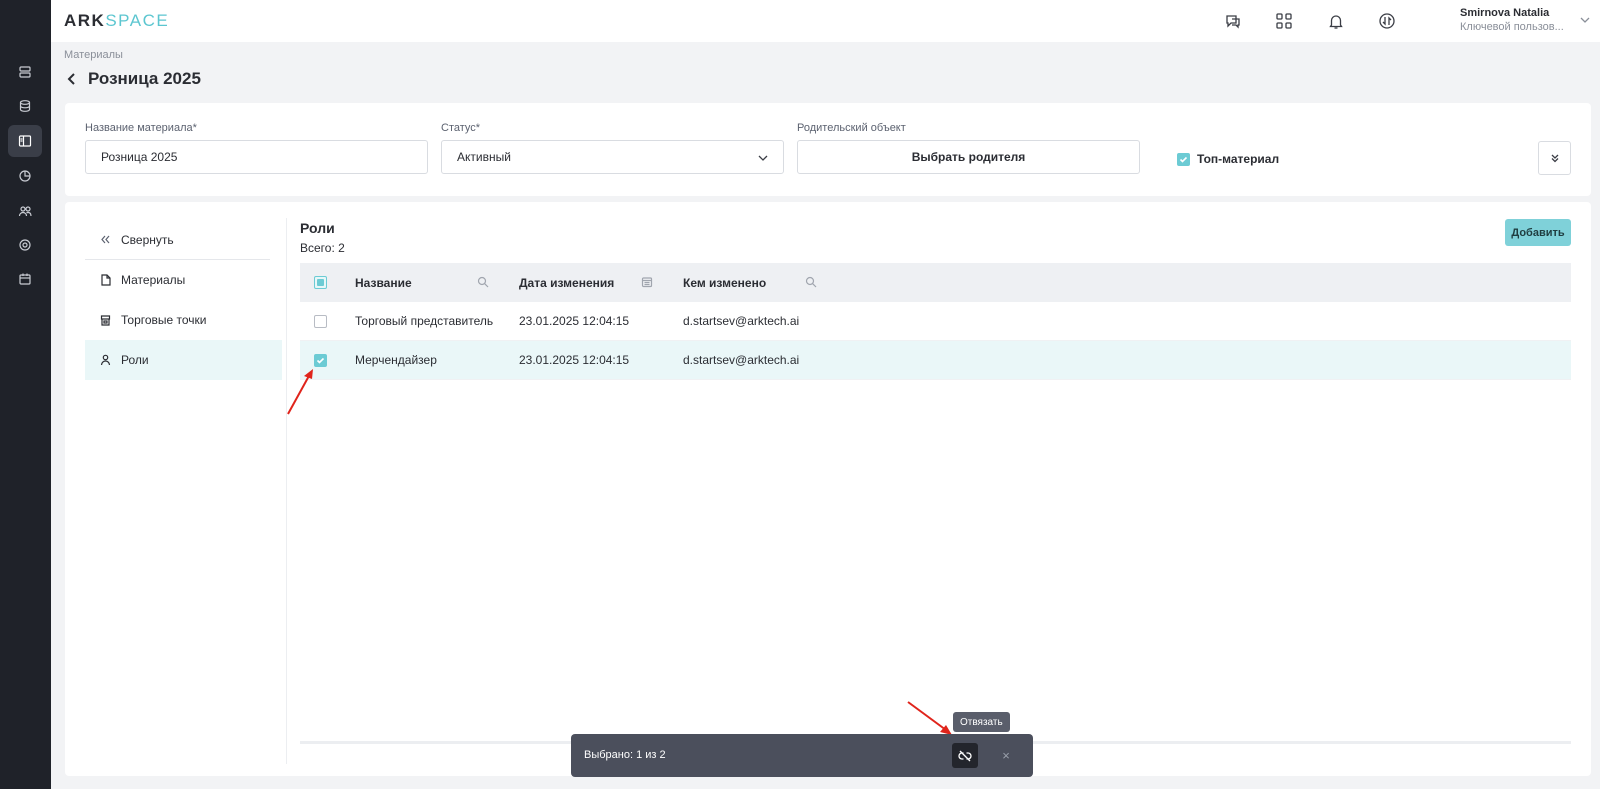 The height and width of the screenshot is (789, 1600). I want to click on calendar-filter-icon, so click(647, 282).